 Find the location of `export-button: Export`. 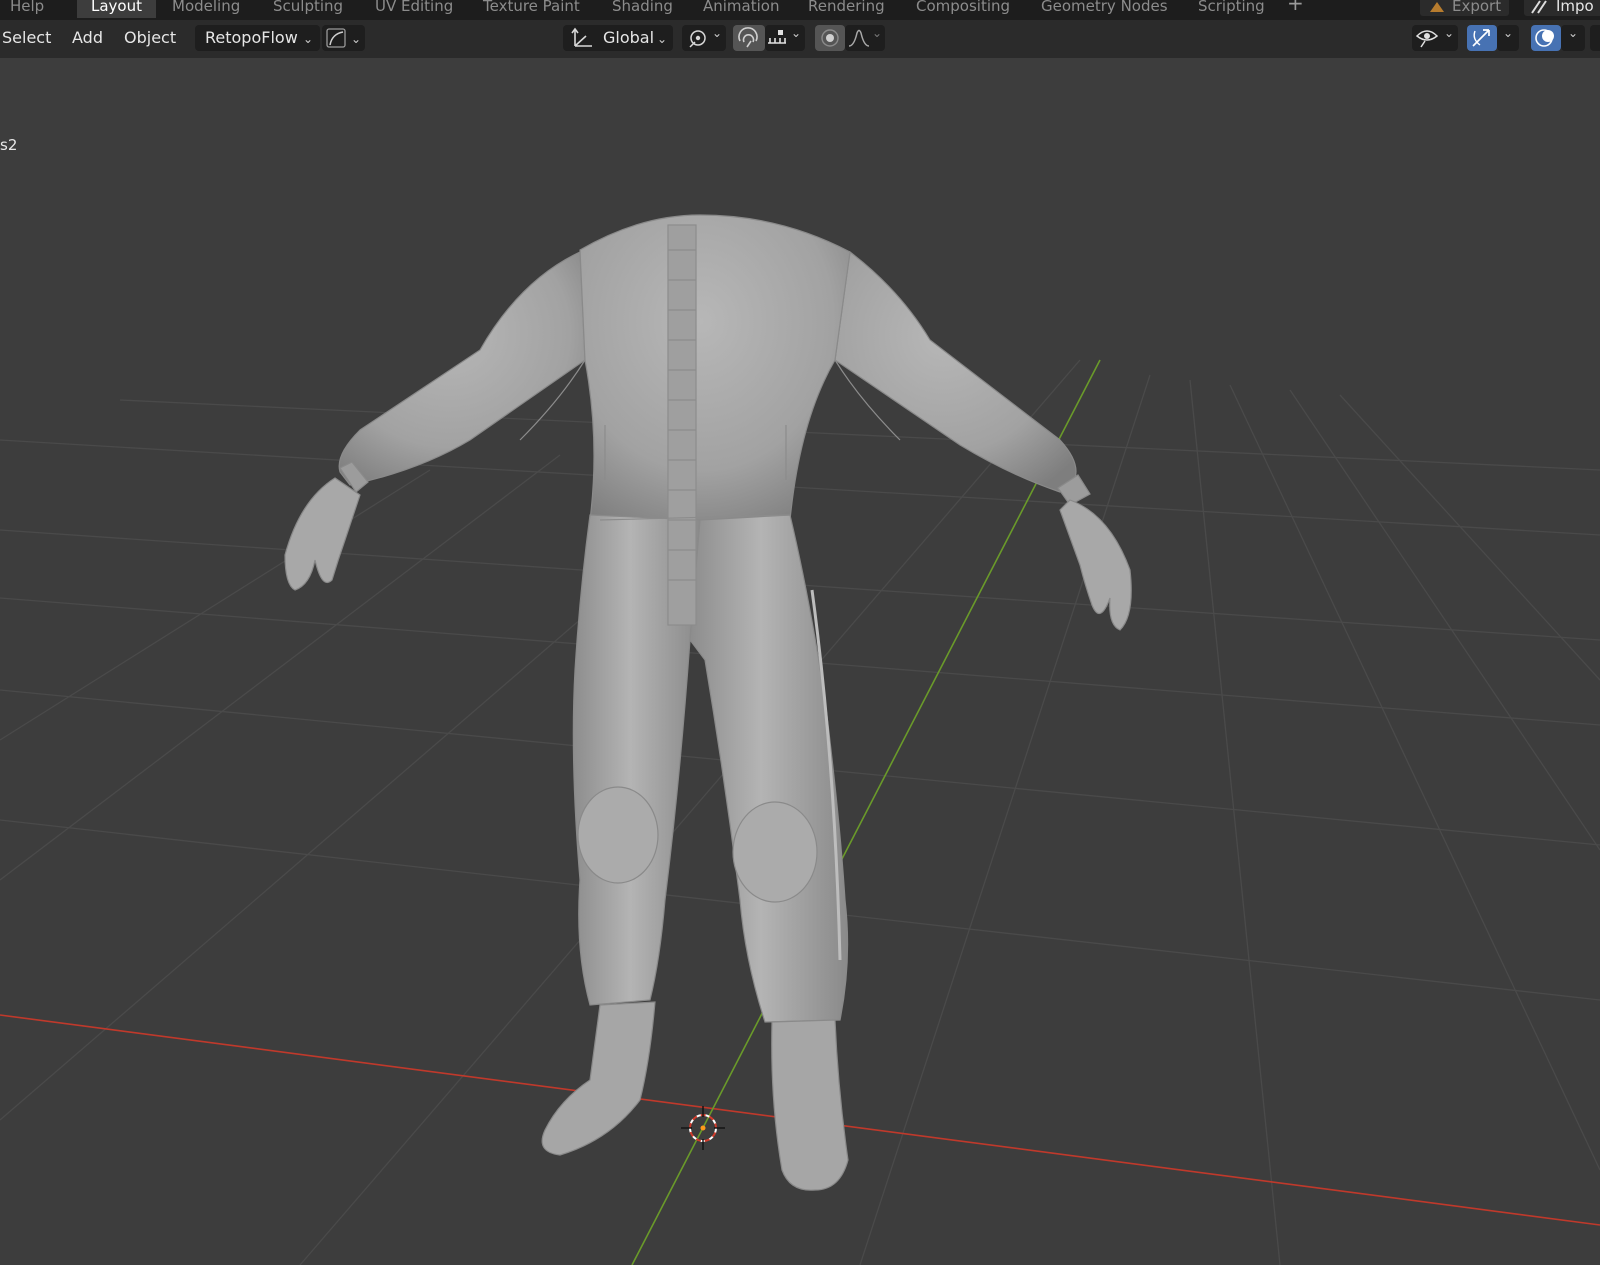

export-button: Export is located at coordinates (1465, 8).